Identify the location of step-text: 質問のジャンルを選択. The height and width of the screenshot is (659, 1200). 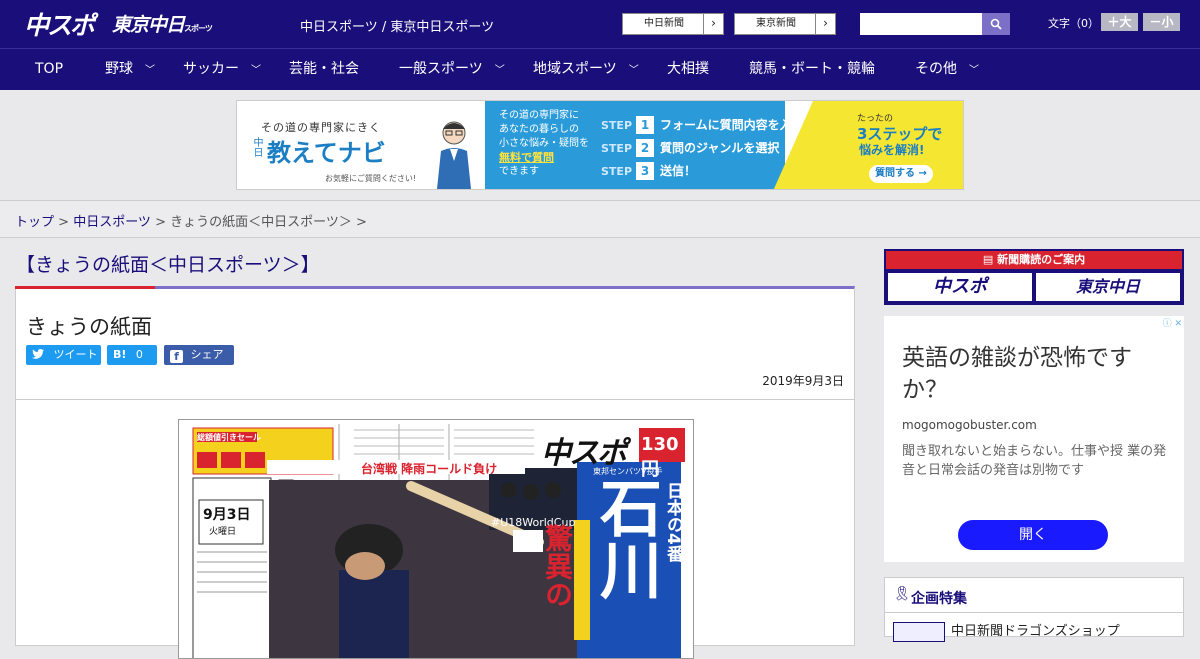
(720, 148).